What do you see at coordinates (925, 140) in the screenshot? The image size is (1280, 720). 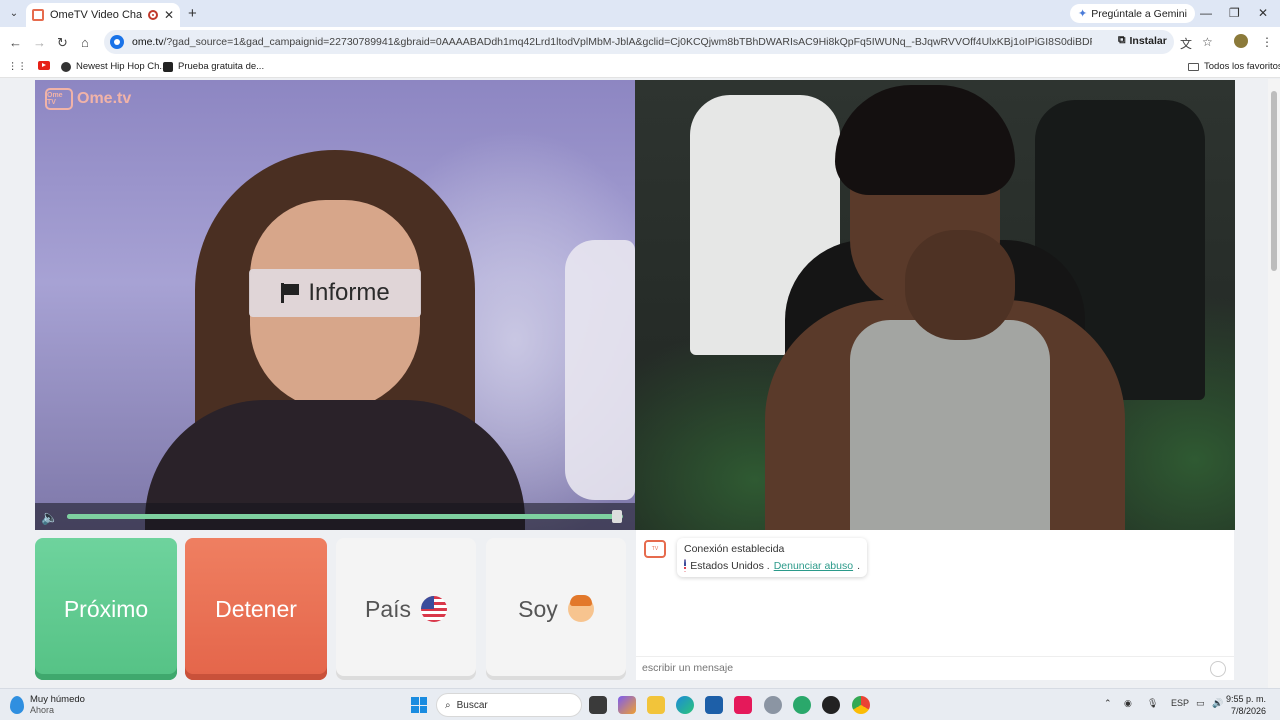 I see `self-hair` at bounding box center [925, 140].